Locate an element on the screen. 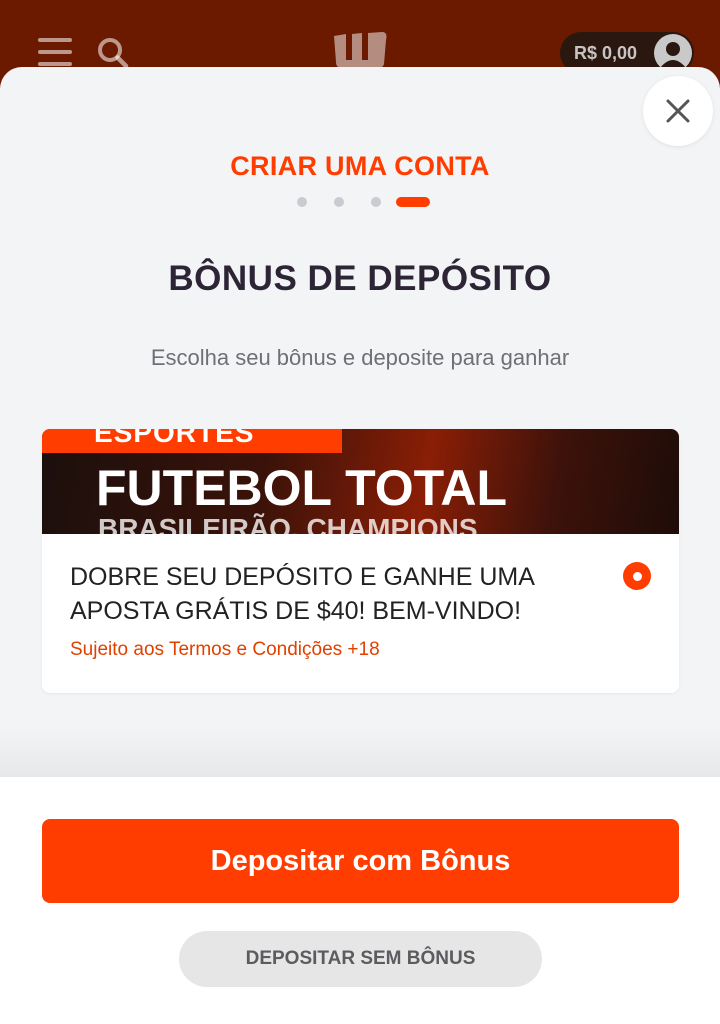 This screenshot has width=720, height=1024. step-dot-4-active is located at coordinates (413, 202).